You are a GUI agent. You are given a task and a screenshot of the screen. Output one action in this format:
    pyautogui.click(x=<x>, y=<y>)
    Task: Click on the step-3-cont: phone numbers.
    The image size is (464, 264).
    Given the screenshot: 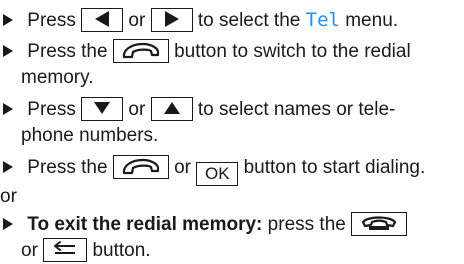 What is the action you would take?
    pyautogui.click(x=89, y=136)
    